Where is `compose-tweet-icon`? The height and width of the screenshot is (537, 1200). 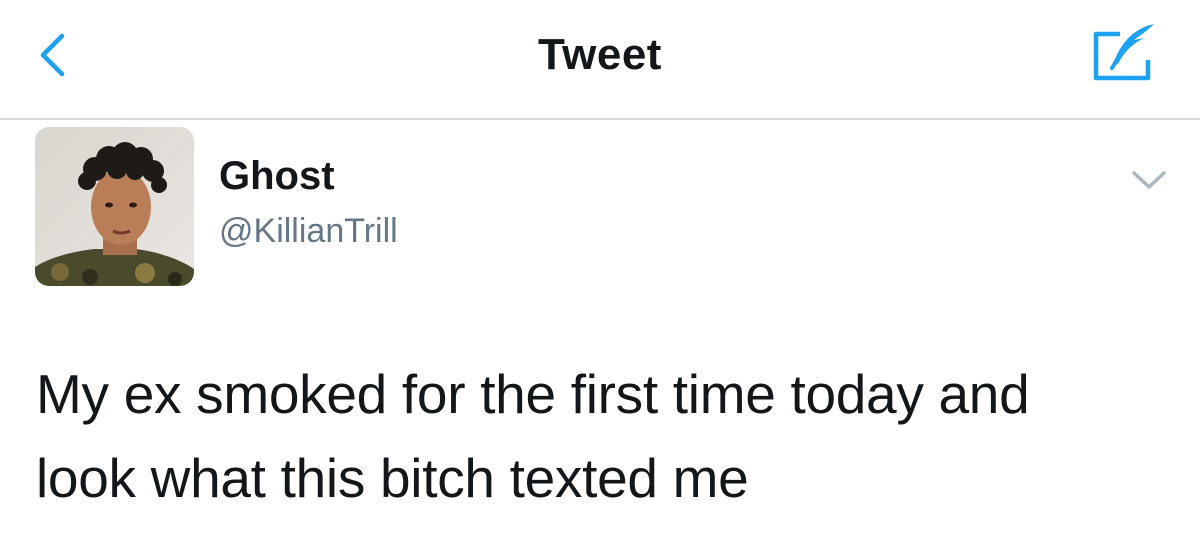
compose-tweet-icon is located at coordinates (1123, 52).